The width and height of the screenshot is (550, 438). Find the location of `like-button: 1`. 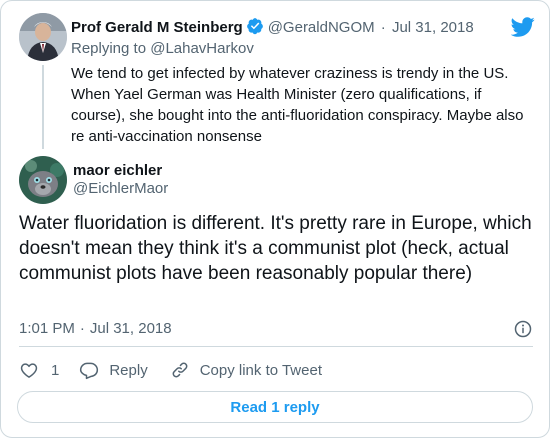

like-button: 1 is located at coordinates (39, 370).